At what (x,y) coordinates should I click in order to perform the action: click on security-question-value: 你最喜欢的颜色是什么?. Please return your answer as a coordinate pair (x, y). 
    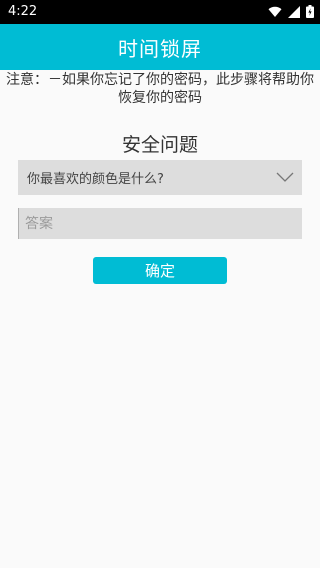
    Looking at the image, I should click on (95, 179).